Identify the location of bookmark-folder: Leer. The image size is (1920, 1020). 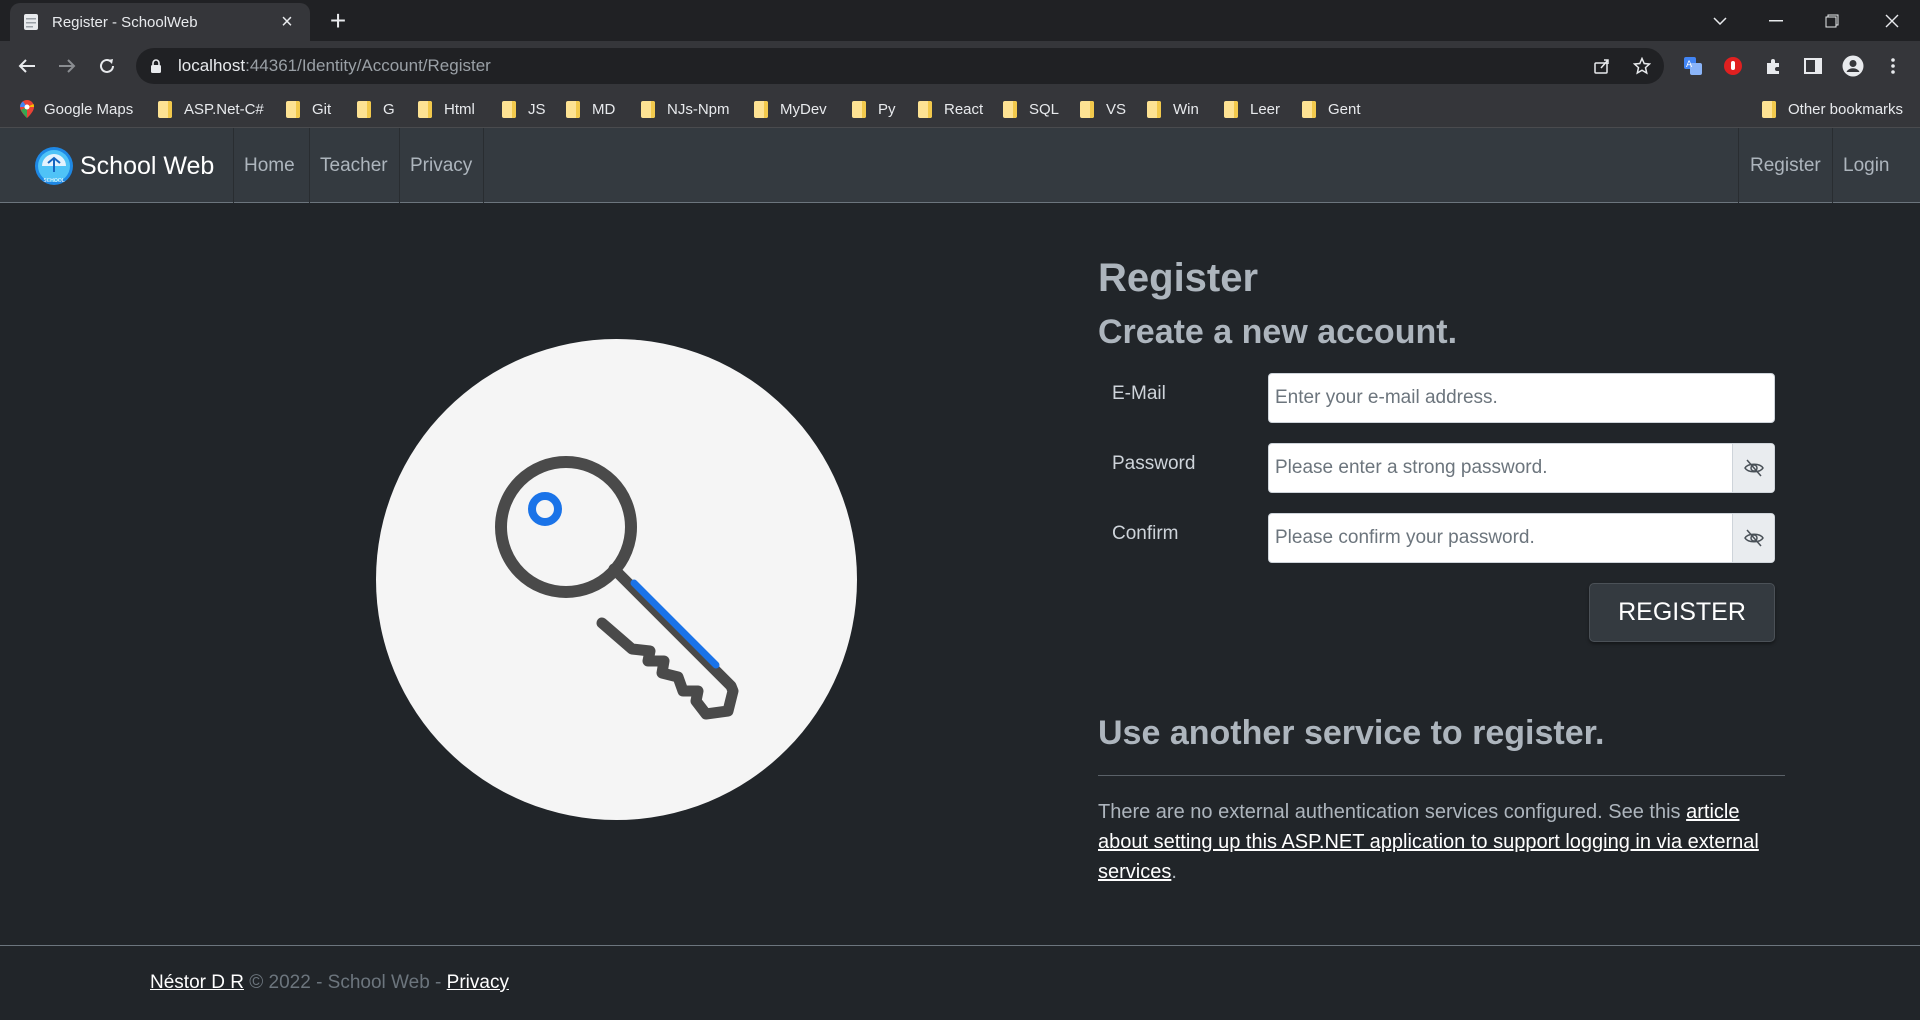
(1252, 109).